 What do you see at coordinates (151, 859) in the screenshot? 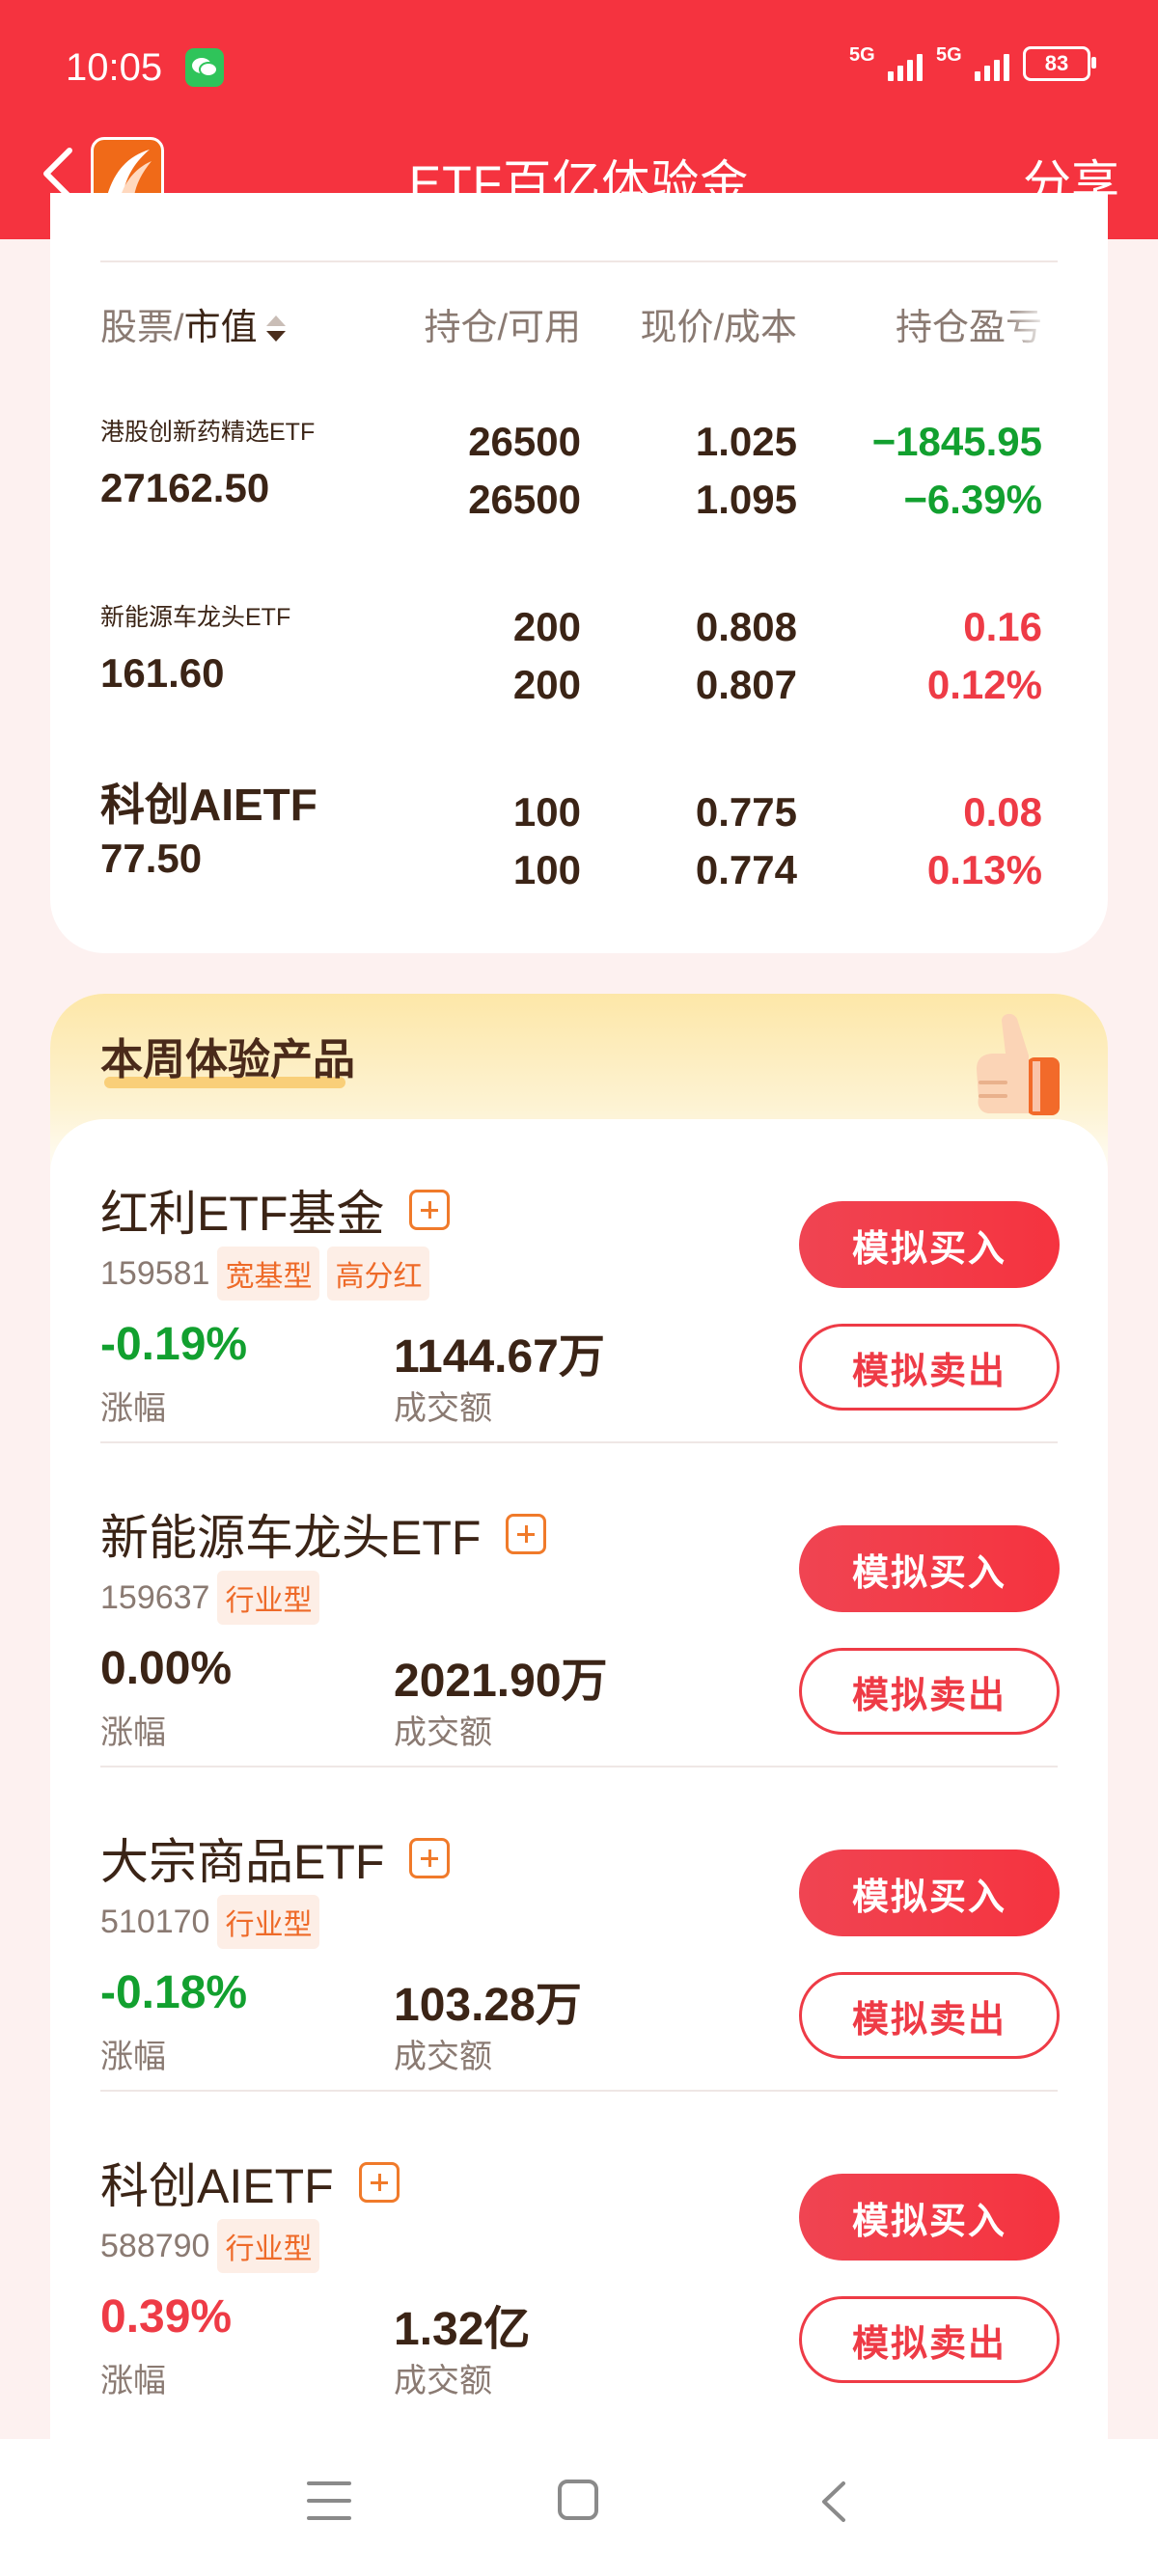
I see `holding-value: 77.50` at bounding box center [151, 859].